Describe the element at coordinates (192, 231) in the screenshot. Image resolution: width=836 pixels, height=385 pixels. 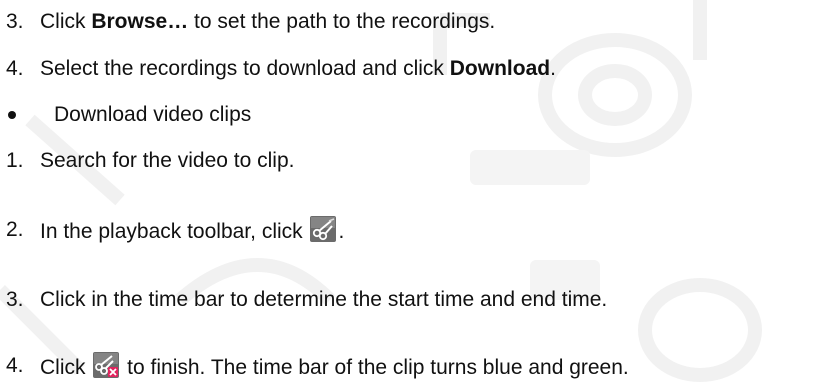
I see `step-text: In the playback toolbar, click .` at that location.